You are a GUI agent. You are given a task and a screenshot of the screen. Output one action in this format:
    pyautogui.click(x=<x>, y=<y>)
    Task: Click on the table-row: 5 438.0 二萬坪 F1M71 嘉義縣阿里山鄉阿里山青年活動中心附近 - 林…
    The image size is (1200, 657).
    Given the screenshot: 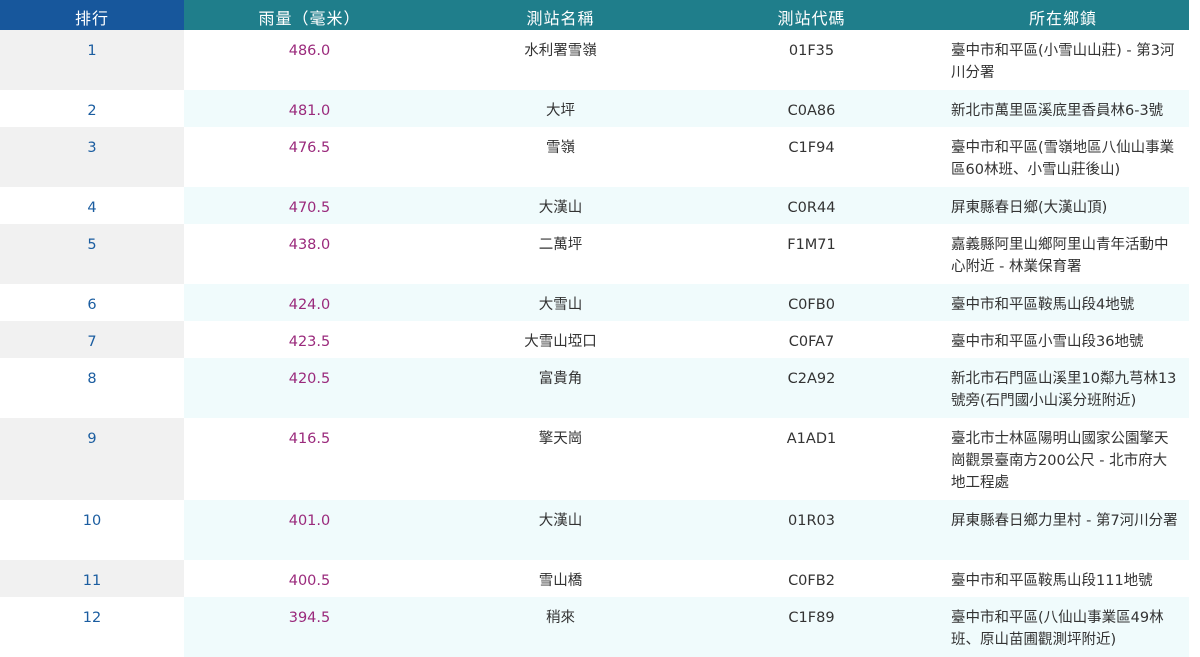 What is the action you would take?
    pyautogui.click(x=594, y=254)
    